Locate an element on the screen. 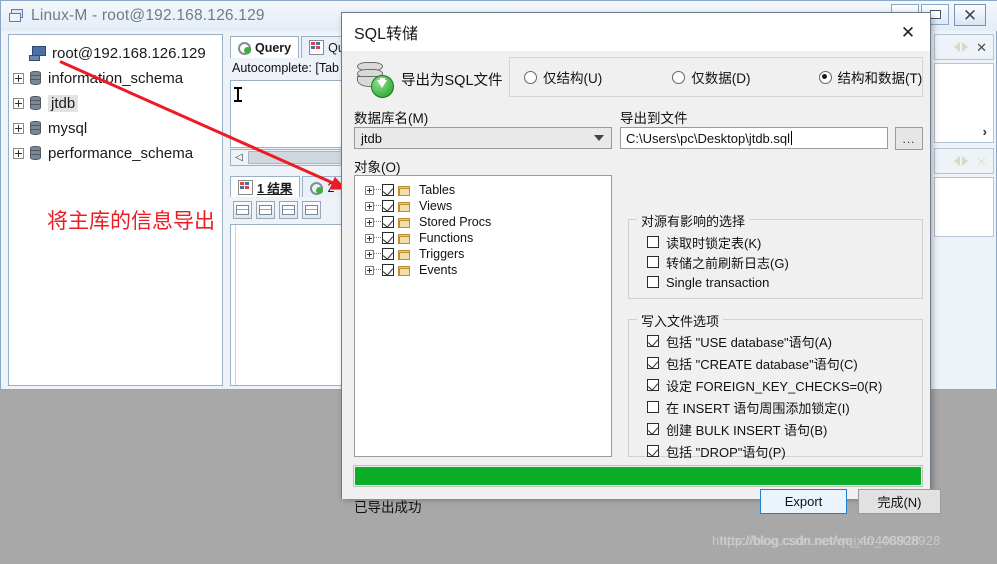 This screenshot has width=997, height=564. query-icon is located at coordinates (244, 48).